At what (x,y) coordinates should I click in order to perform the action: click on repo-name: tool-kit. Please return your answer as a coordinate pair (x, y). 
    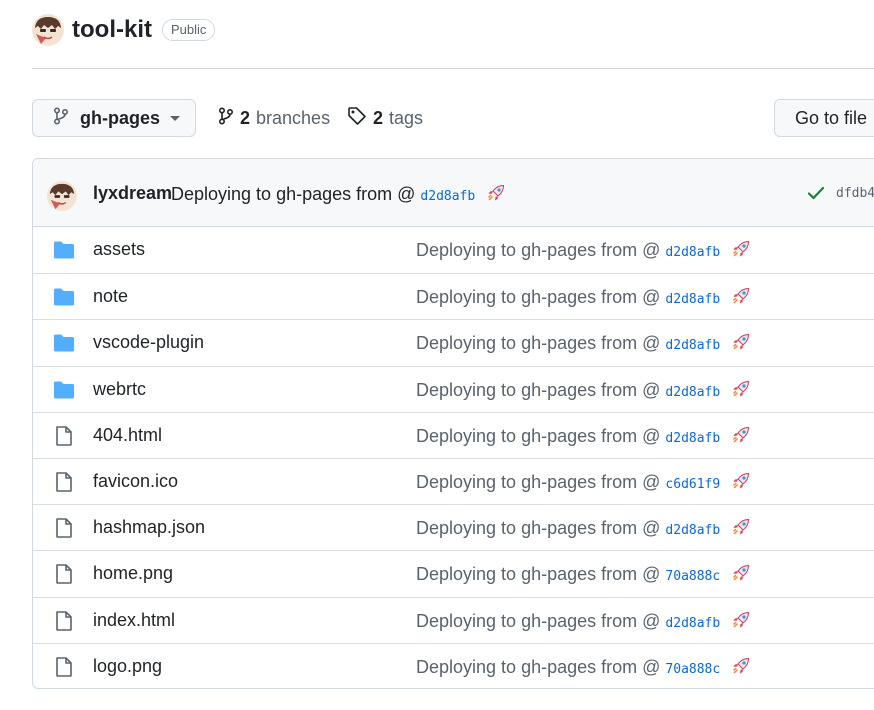
    Looking at the image, I should click on (112, 30).